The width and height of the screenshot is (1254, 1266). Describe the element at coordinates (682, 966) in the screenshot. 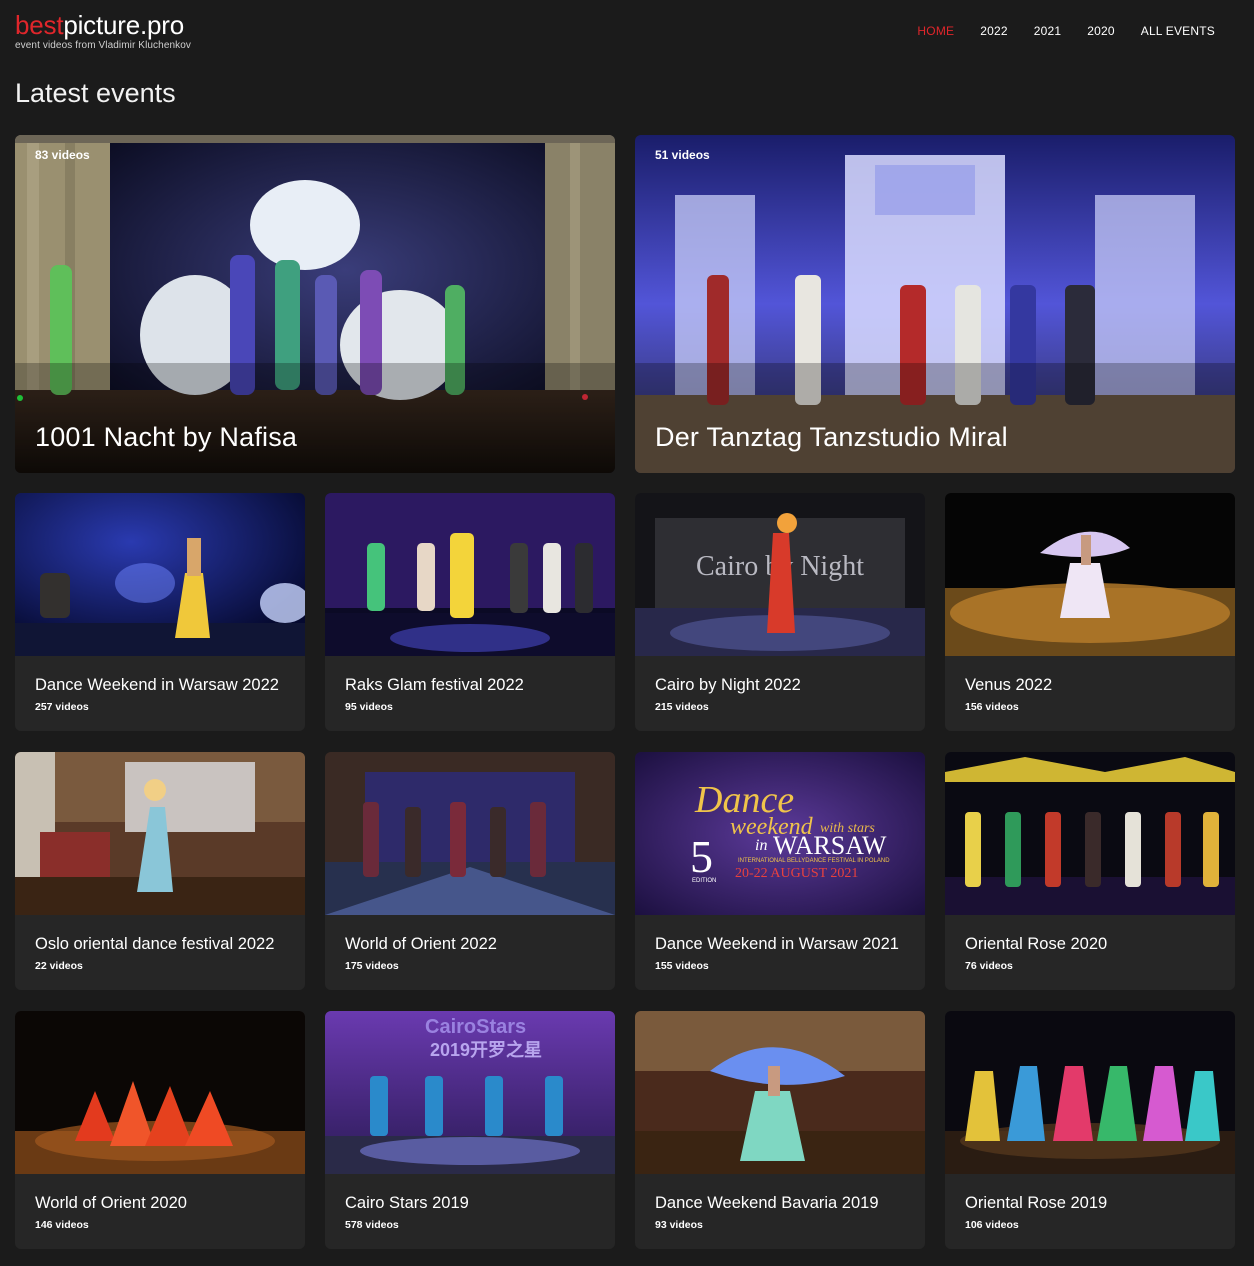

I see `video-count: 155 videos` at that location.